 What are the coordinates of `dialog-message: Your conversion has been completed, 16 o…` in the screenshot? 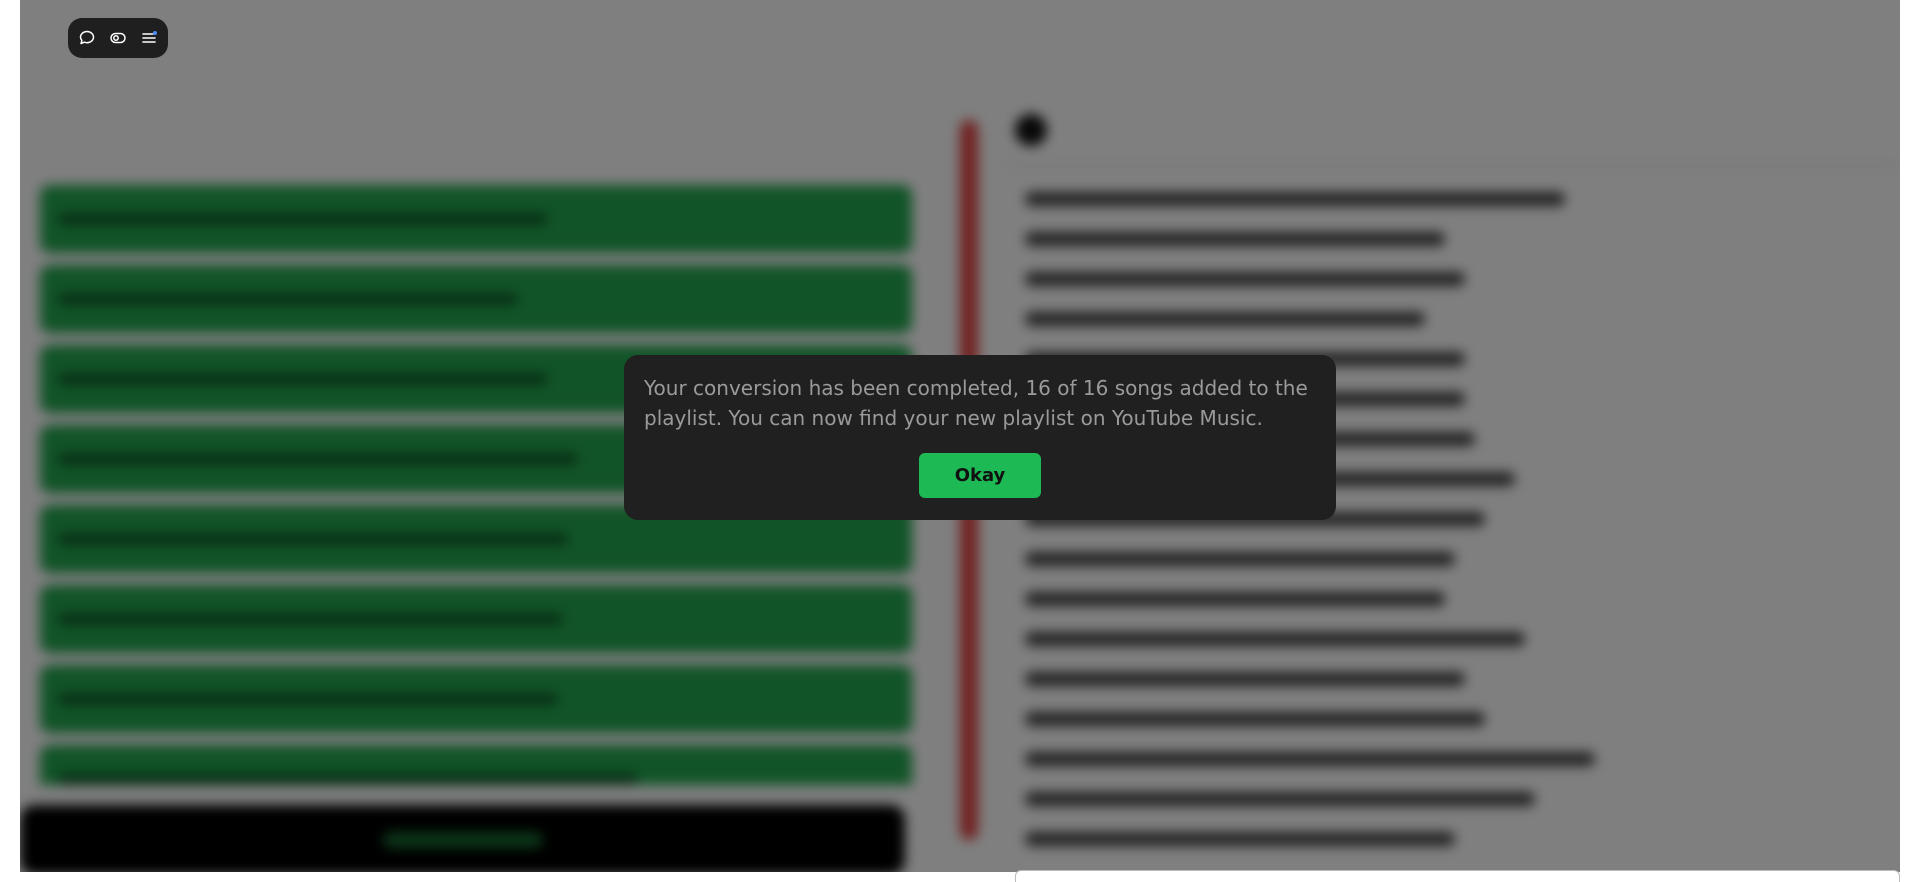 It's located at (976, 403).